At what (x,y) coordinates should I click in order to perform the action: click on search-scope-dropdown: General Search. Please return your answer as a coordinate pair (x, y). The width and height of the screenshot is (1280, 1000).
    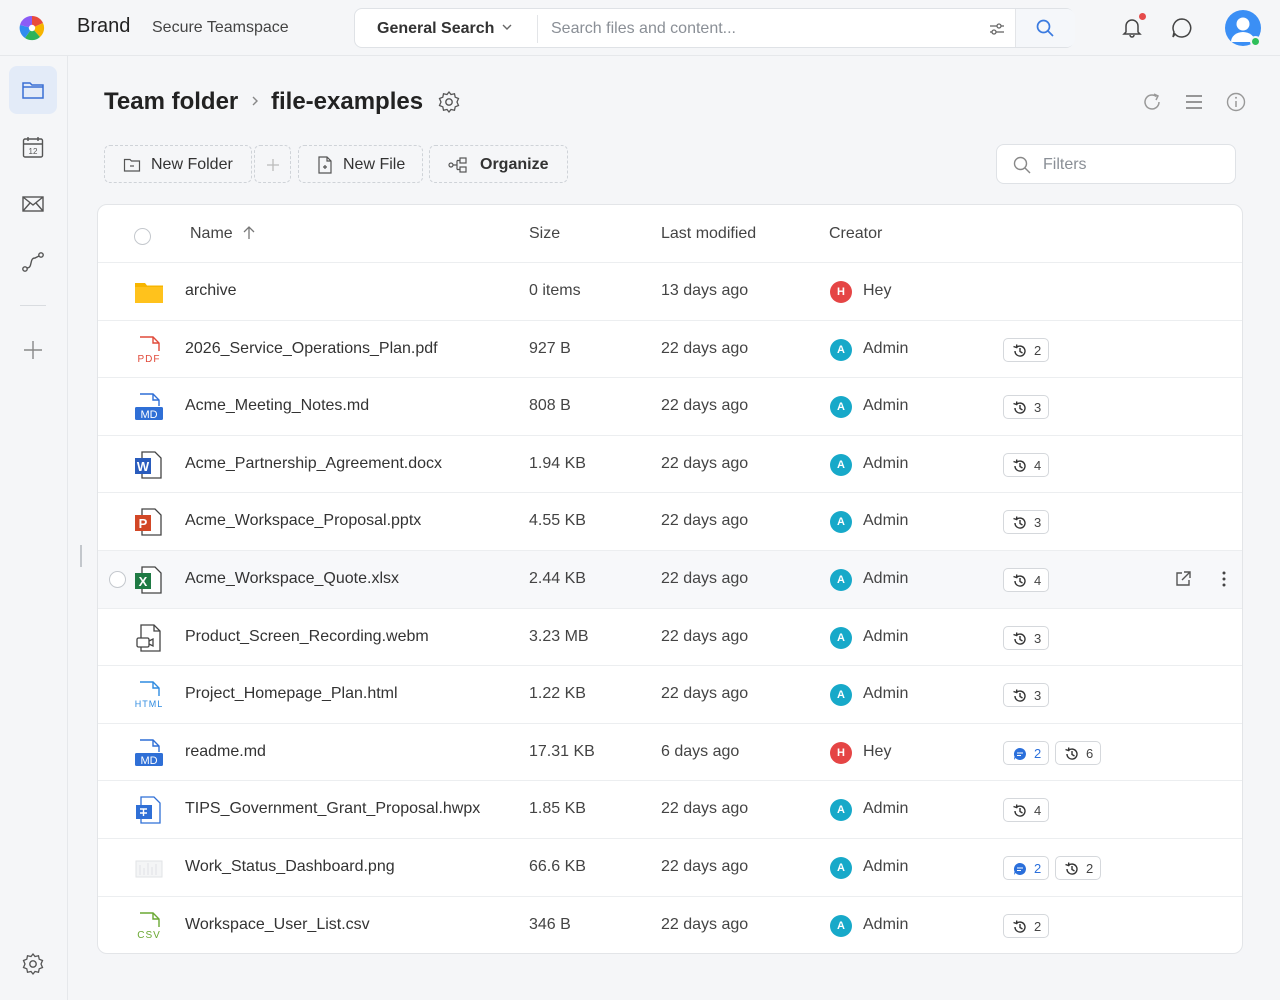
    Looking at the image, I should click on (435, 29).